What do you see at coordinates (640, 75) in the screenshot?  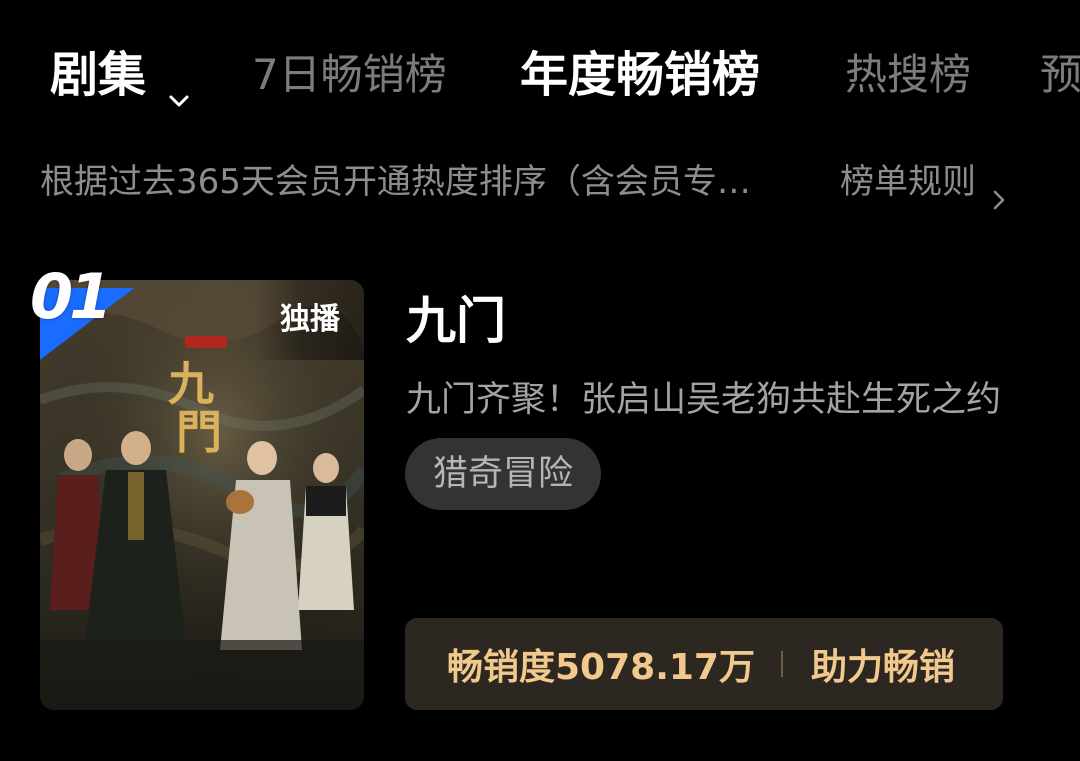 I see `tab-yearly-bestseller: 年度畅销榜` at bounding box center [640, 75].